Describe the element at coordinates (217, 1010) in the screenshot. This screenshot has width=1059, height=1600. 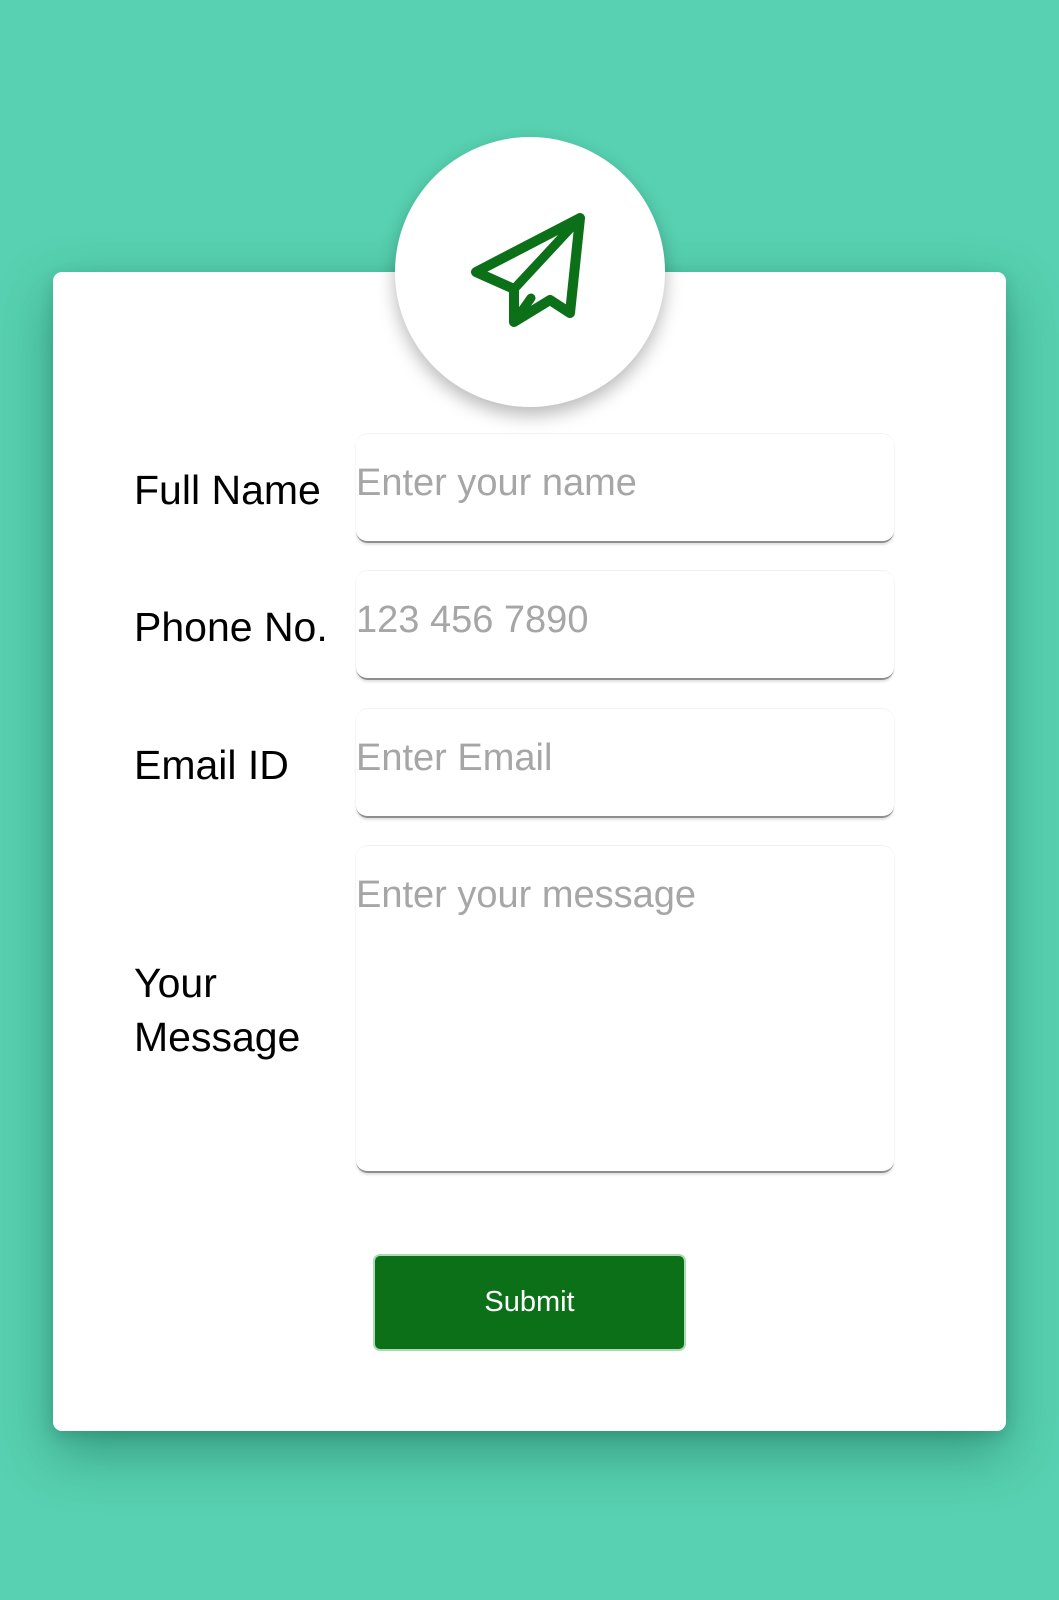
I see `message-label: Your Message` at that location.